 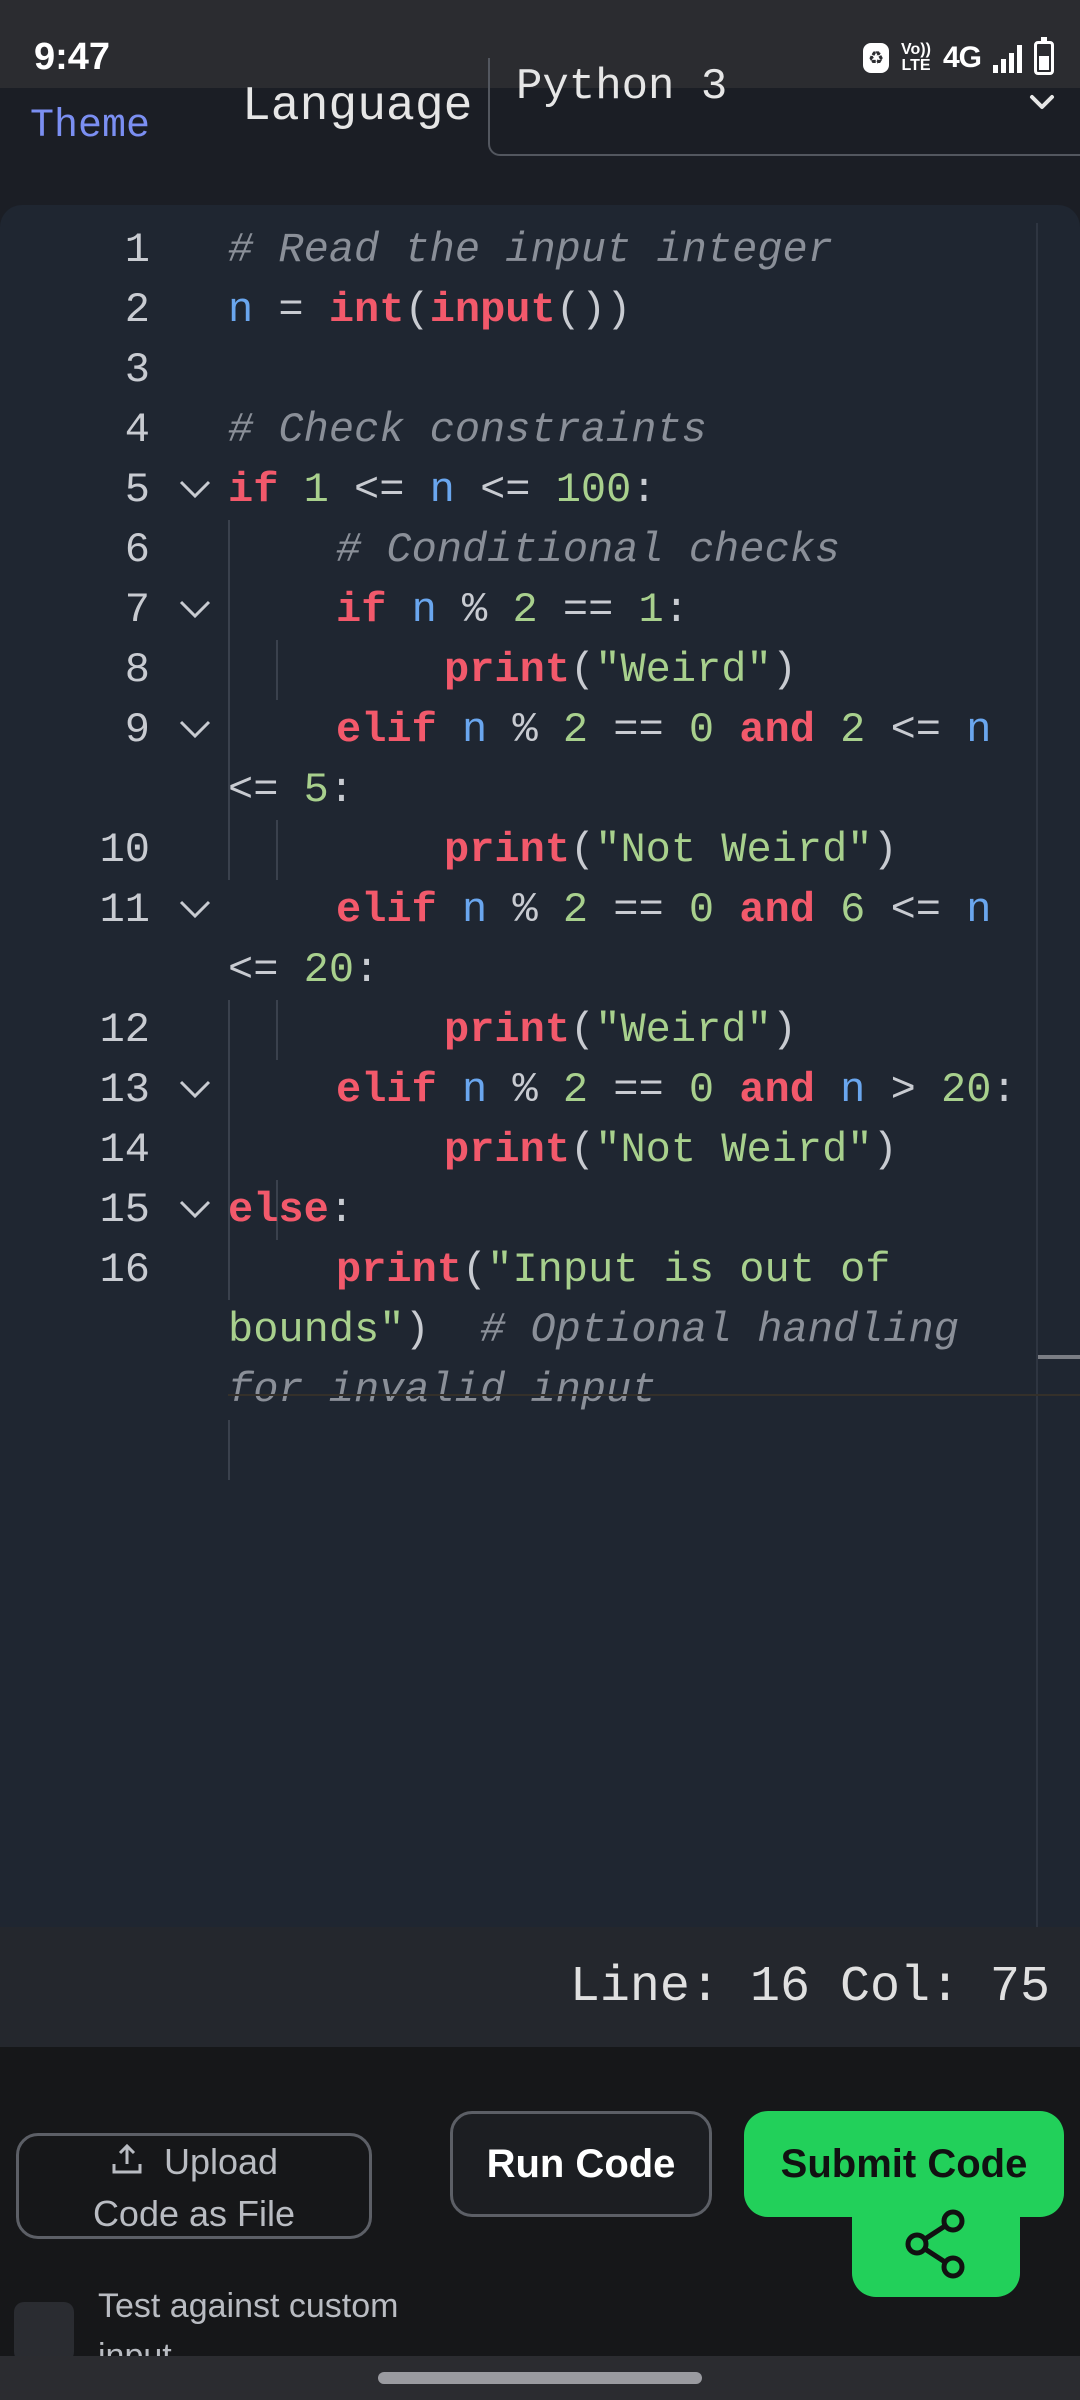 What do you see at coordinates (540, 790) in the screenshot?
I see `code-line-wrap: <= 5:` at bounding box center [540, 790].